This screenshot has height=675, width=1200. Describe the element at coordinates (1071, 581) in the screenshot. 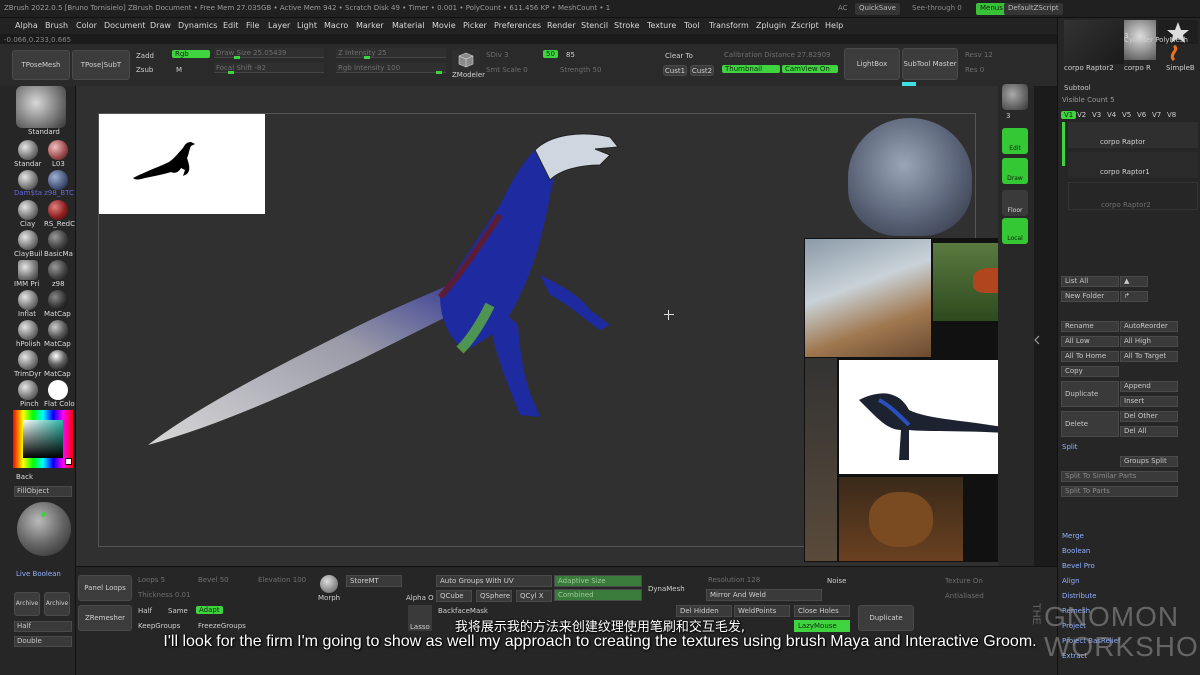

I see `align-section: Align` at that location.